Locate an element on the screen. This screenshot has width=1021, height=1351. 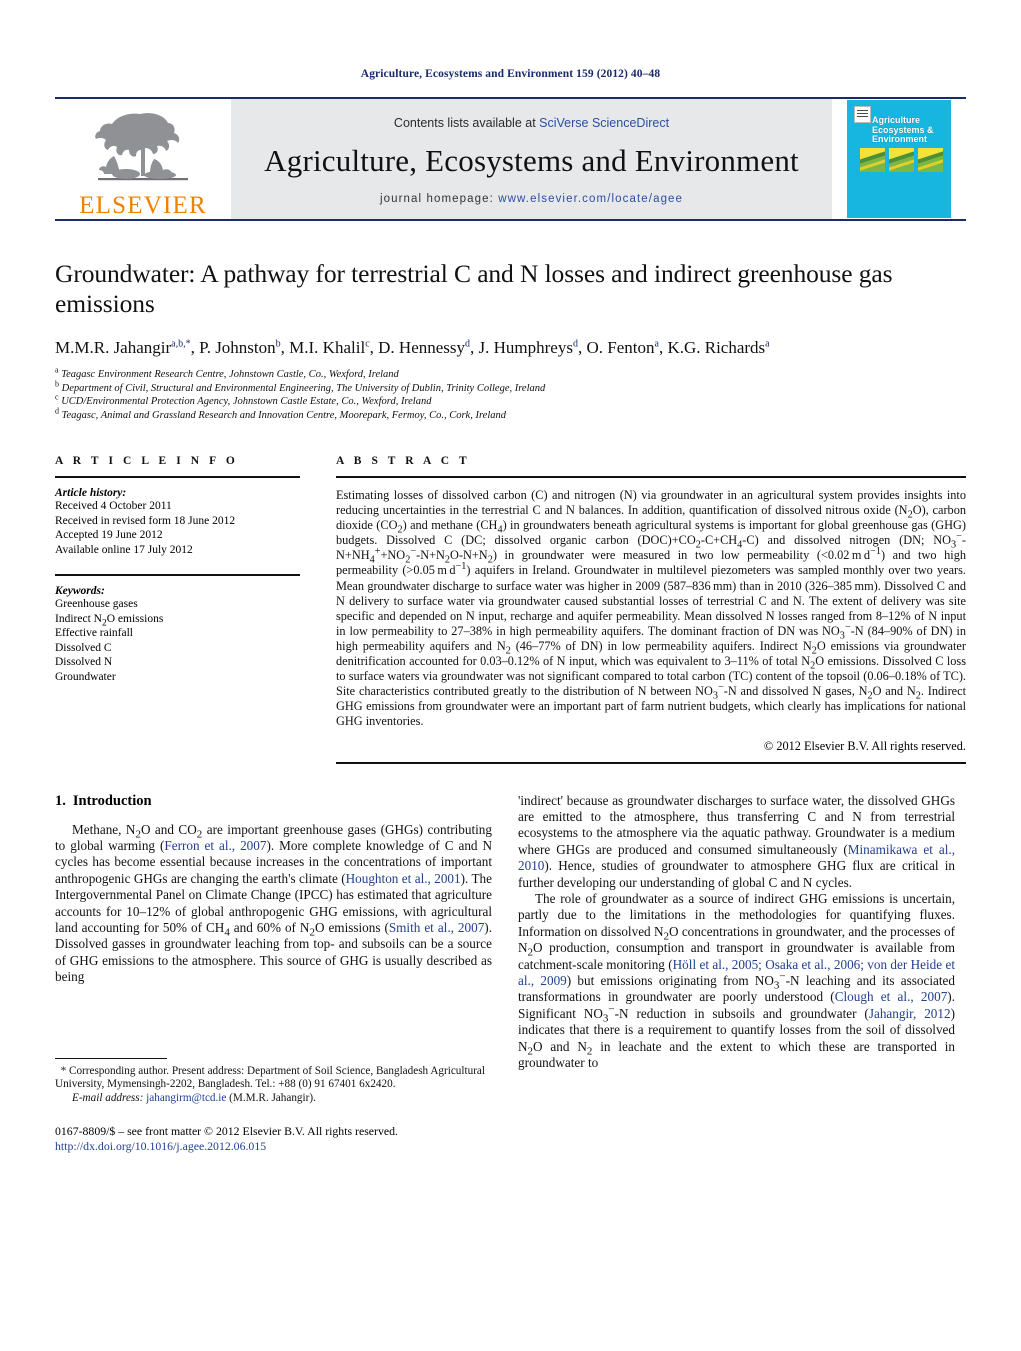
email-label: E-mail address: is located at coordinates (108, 1097).